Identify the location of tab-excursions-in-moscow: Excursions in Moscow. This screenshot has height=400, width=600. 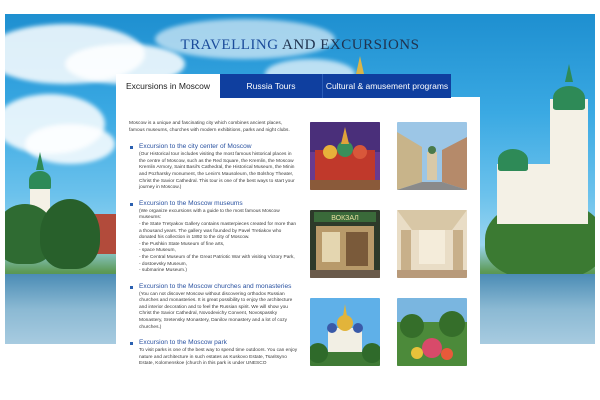
(168, 86).